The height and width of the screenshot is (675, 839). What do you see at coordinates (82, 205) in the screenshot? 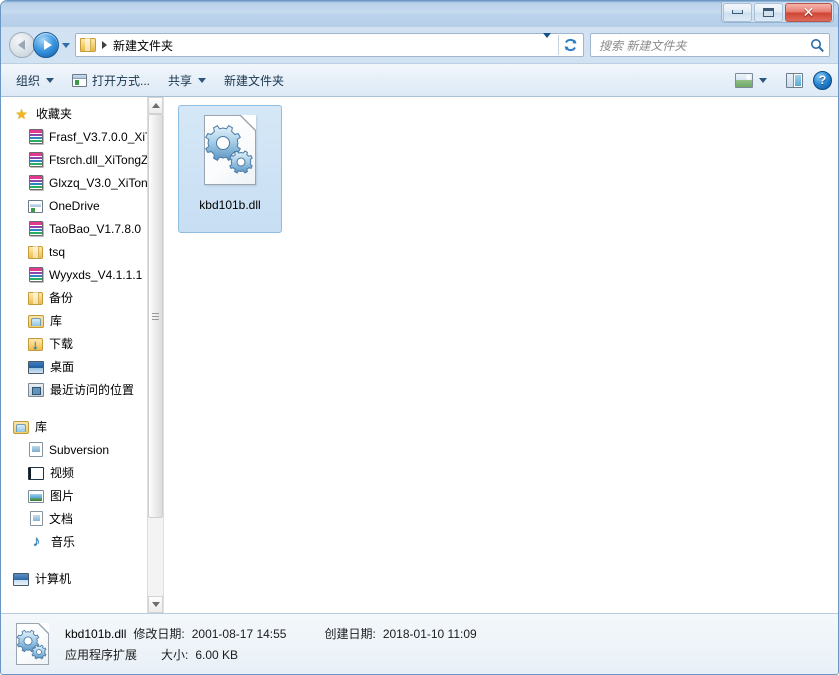
I see `sidebar-item-onedrive: OneDrive` at bounding box center [82, 205].